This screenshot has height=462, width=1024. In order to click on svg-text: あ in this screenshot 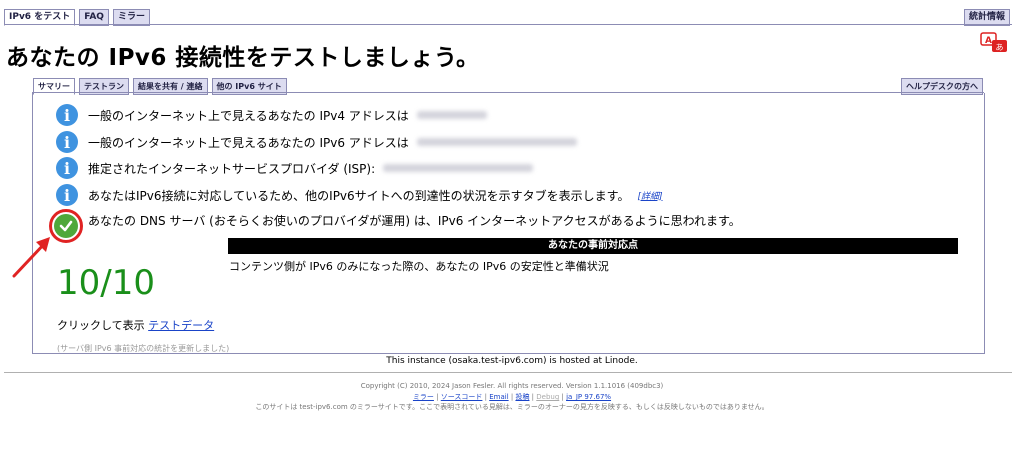, I will do `click(1000, 47)`.